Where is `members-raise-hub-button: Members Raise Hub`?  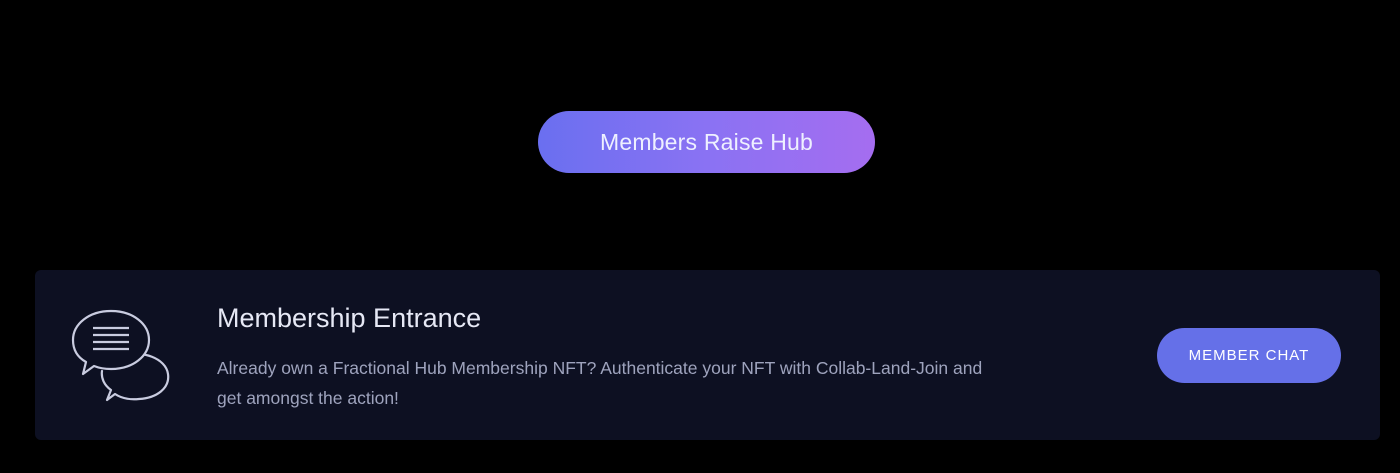 members-raise-hub-button: Members Raise Hub is located at coordinates (706, 142).